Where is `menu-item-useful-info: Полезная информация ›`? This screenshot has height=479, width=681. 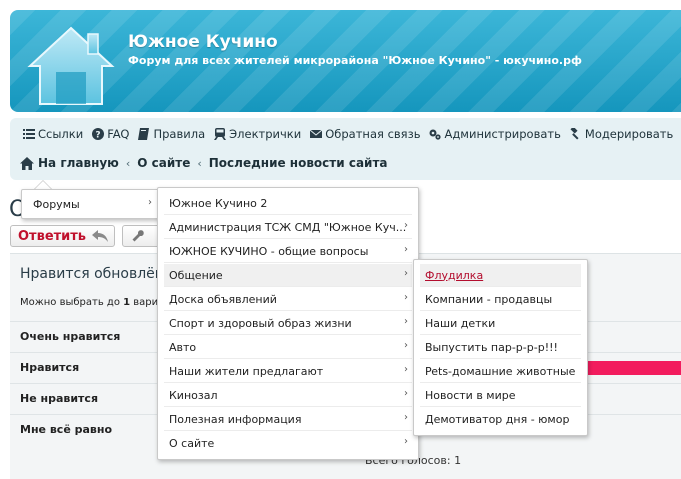 menu-item-useful-info: Полезная информация › is located at coordinates (288, 419).